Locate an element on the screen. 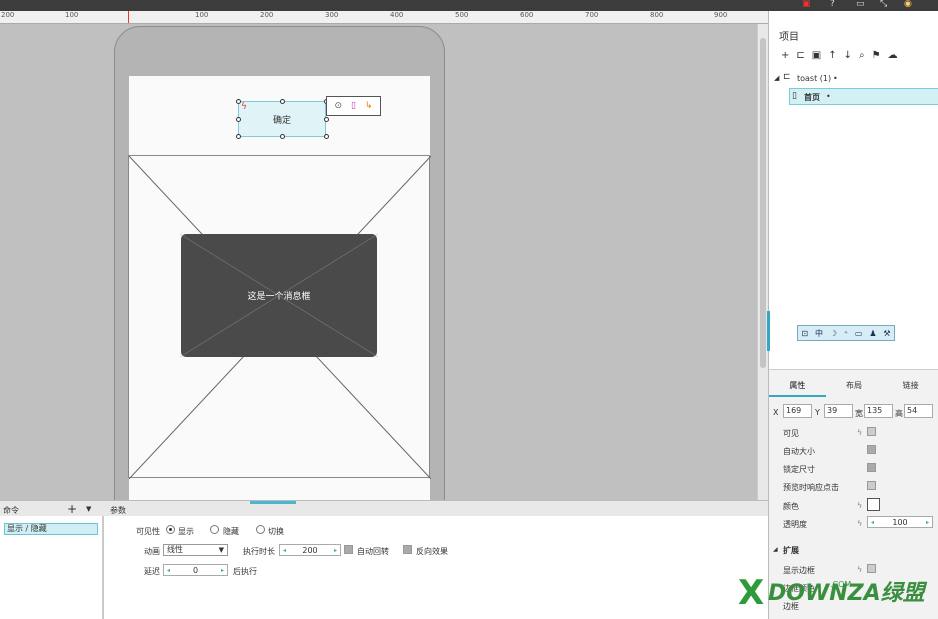  punct-icon: ⁺ is located at coordinates (846, 333).